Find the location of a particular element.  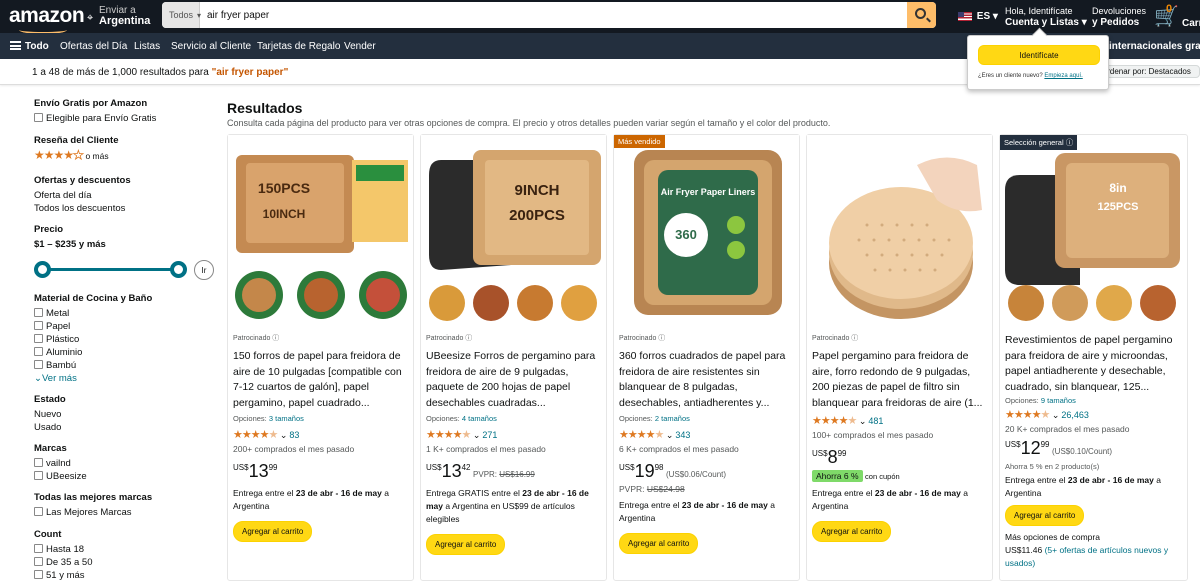

product-rating: ★★★★★ ⌄ 343 is located at coordinates (706, 434).